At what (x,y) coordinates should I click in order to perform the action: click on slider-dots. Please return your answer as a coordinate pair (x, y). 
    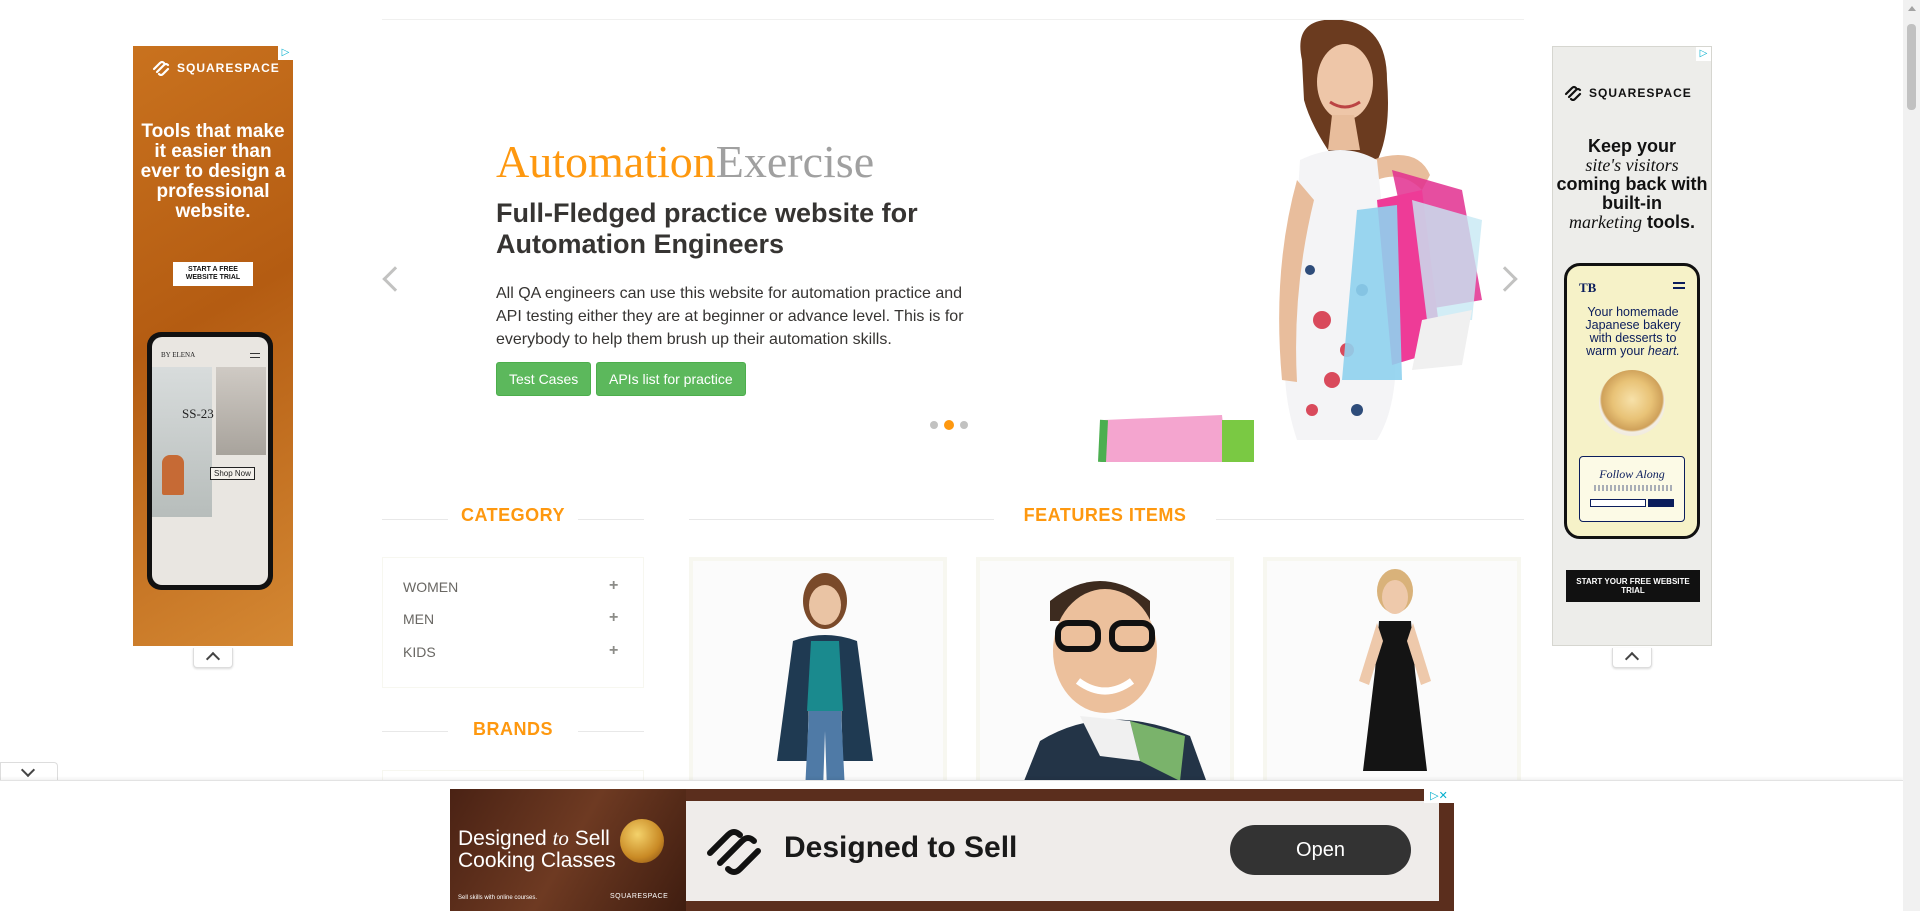
    Looking at the image, I should click on (949, 425).